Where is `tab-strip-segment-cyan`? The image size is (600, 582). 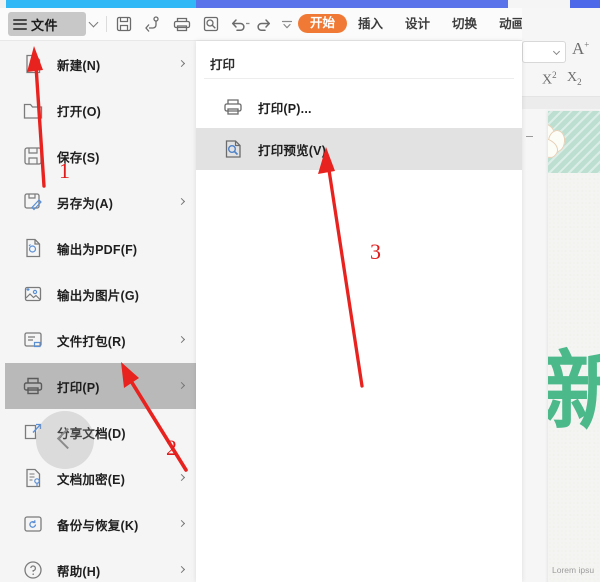 tab-strip-segment-cyan is located at coordinates (101, 4).